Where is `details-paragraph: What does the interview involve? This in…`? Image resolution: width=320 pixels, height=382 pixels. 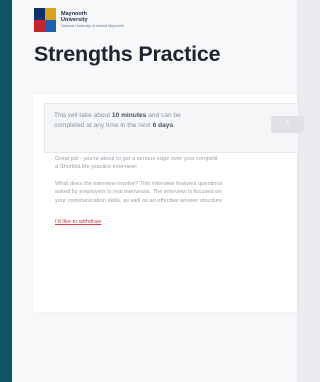 details-paragraph: What does the interview involve? This in… is located at coordinates (176, 192).